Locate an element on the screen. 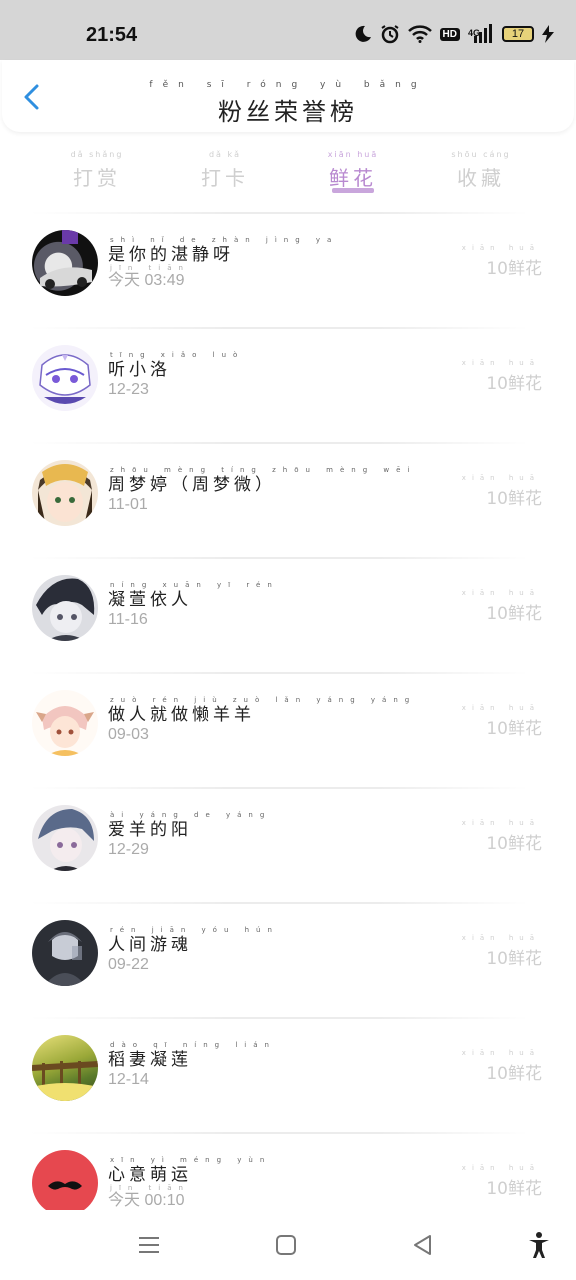  user-name: 周梦婷（周梦微） is located at coordinates (192, 485).